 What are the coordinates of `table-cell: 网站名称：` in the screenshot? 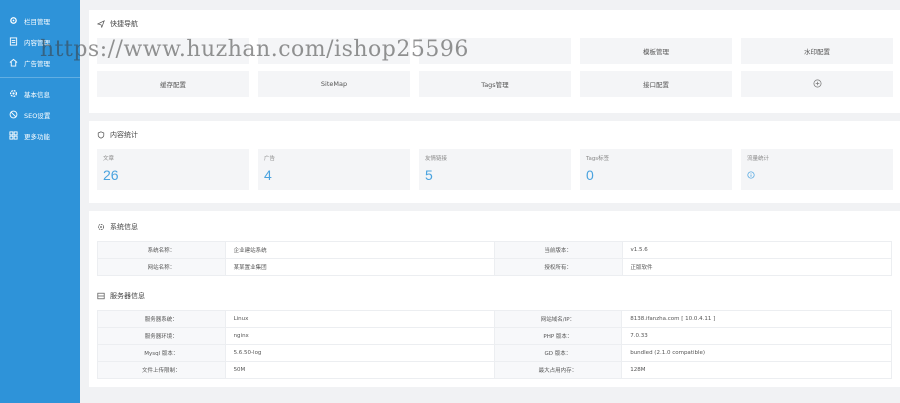 It's located at (161, 267).